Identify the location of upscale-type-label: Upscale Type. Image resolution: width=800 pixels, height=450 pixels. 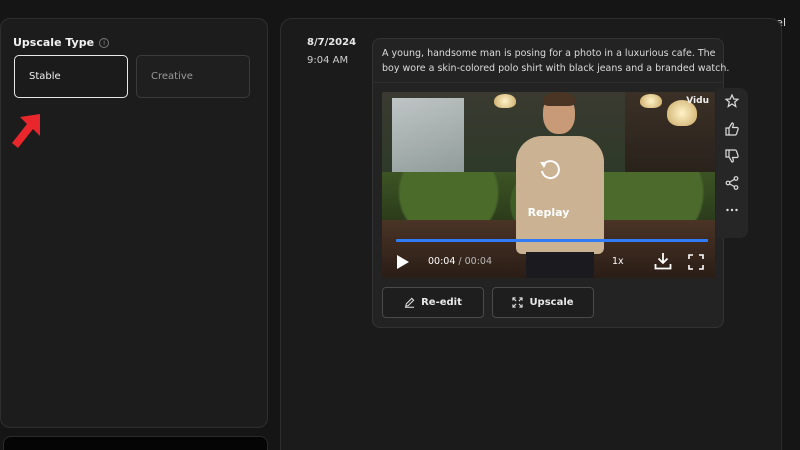
(54, 42).